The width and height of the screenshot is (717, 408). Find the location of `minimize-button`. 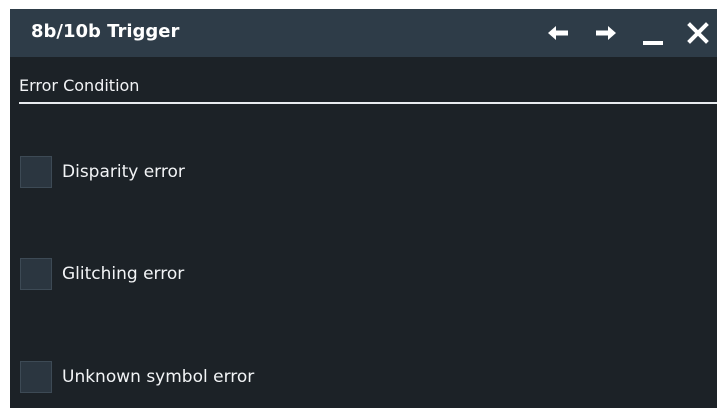

minimize-button is located at coordinates (653, 33).